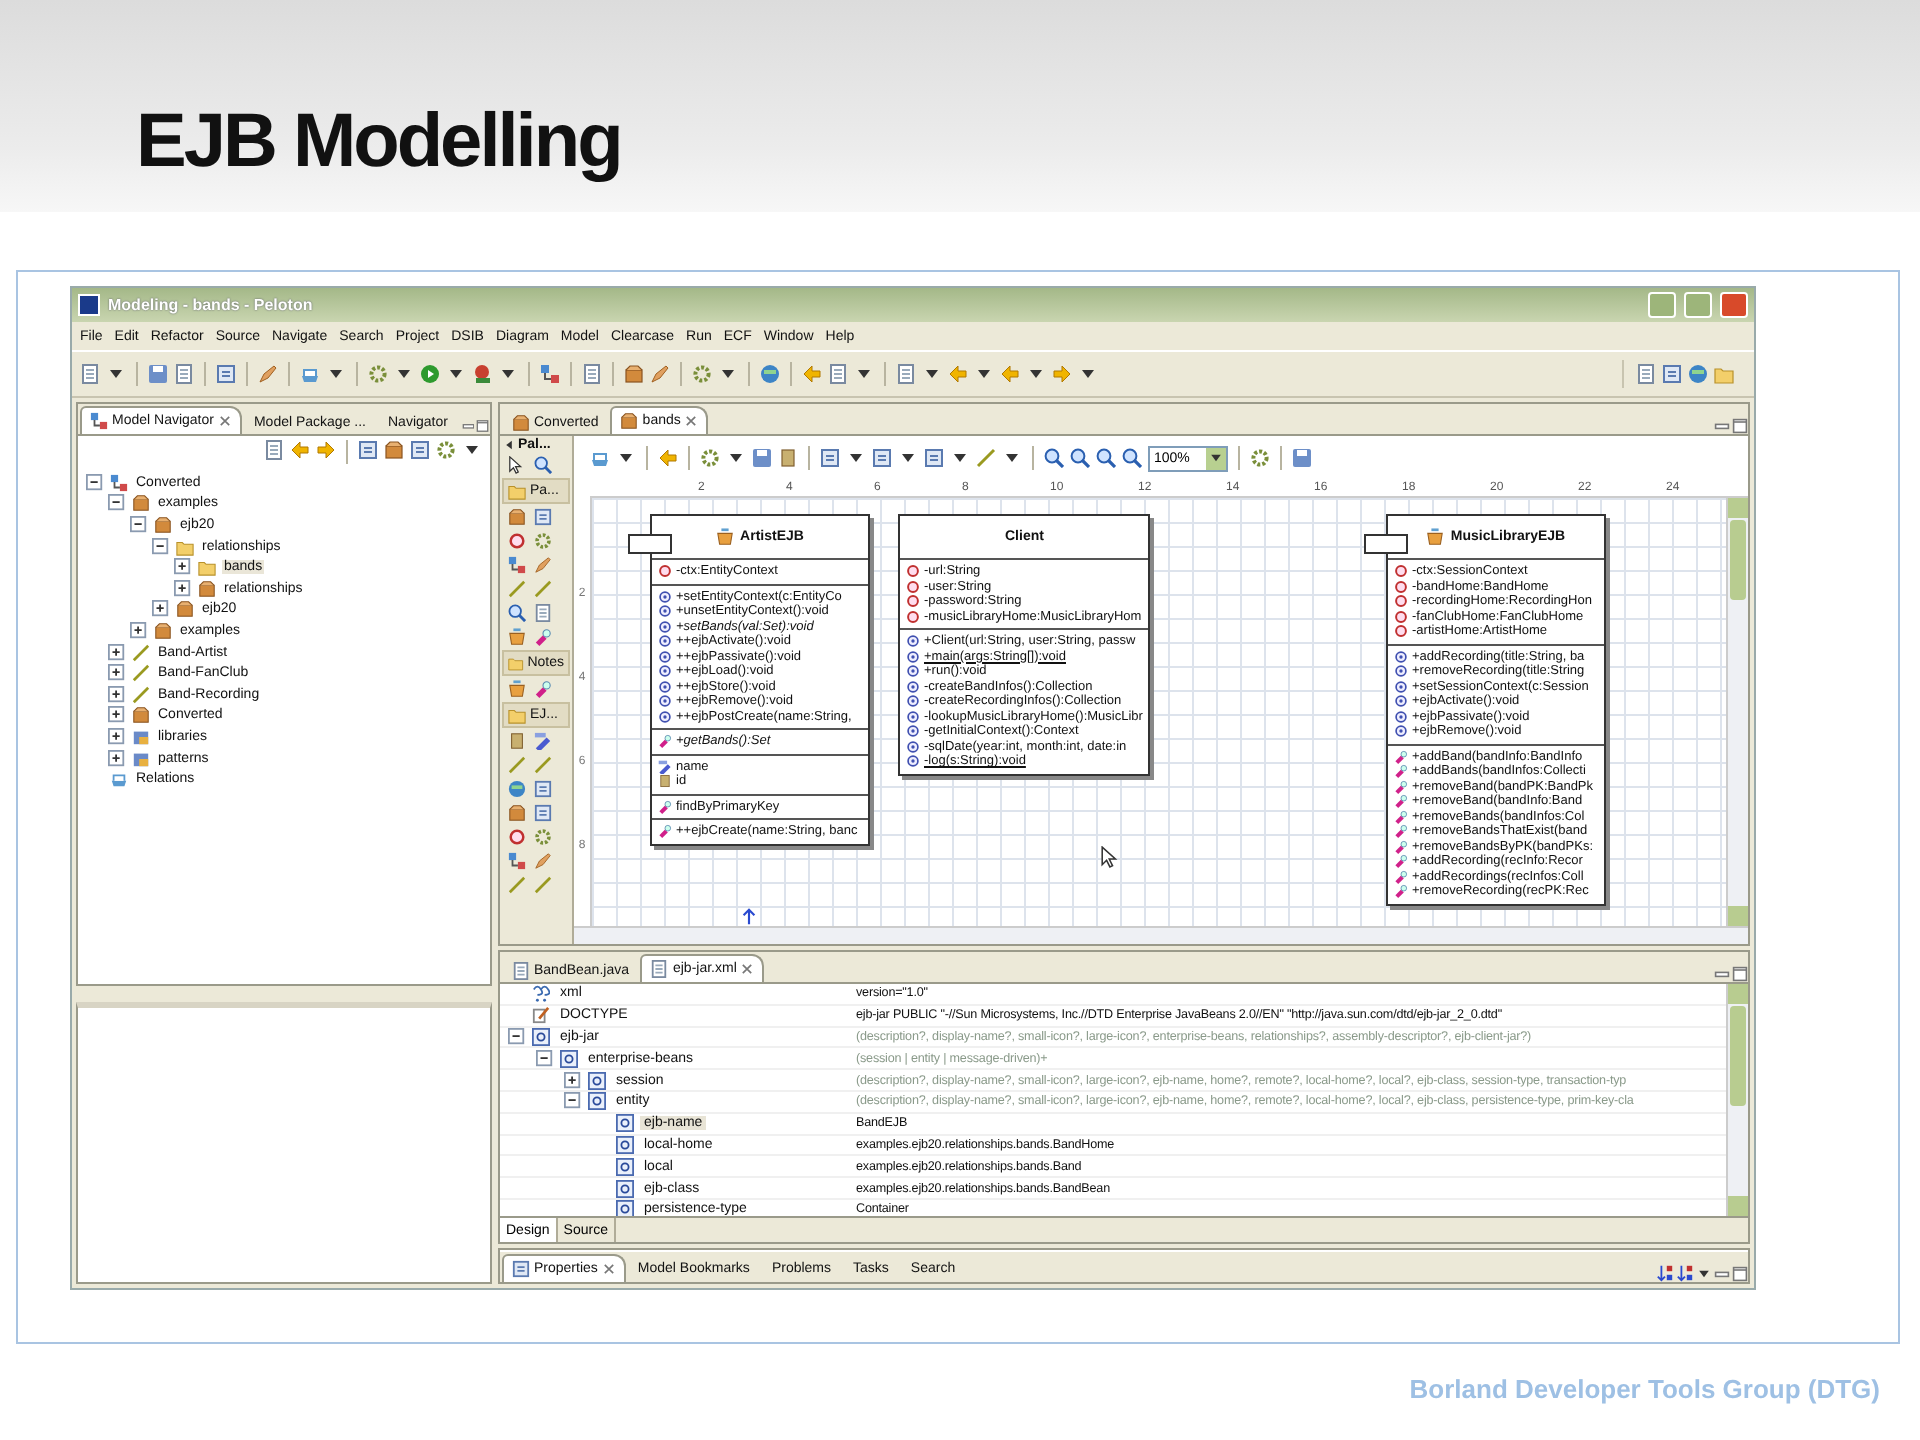 This screenshot has width=1920, height=1440. I want to click on mouse-pointer-icon, so click(517, 465).